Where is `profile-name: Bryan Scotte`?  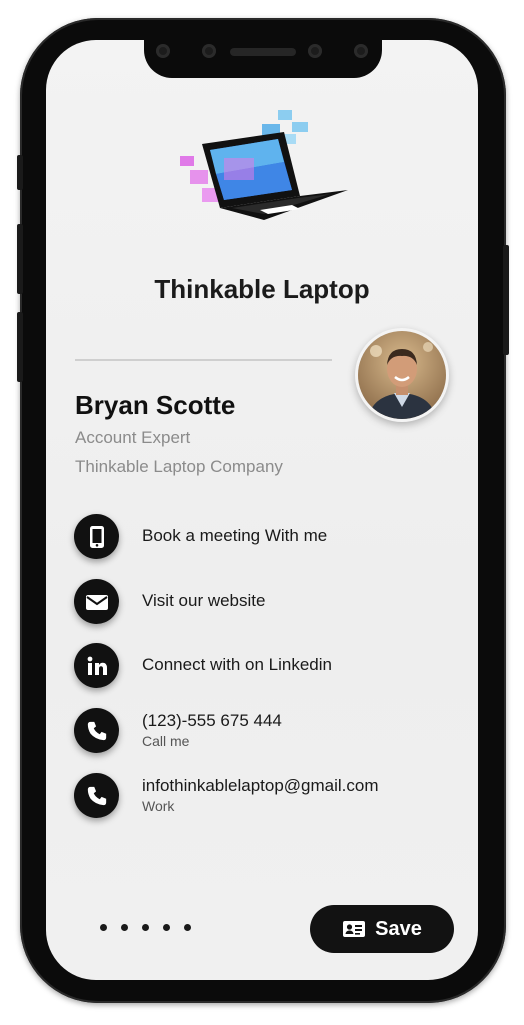 profile-name: Bryan Scotte is located at coordinates (155, 405).